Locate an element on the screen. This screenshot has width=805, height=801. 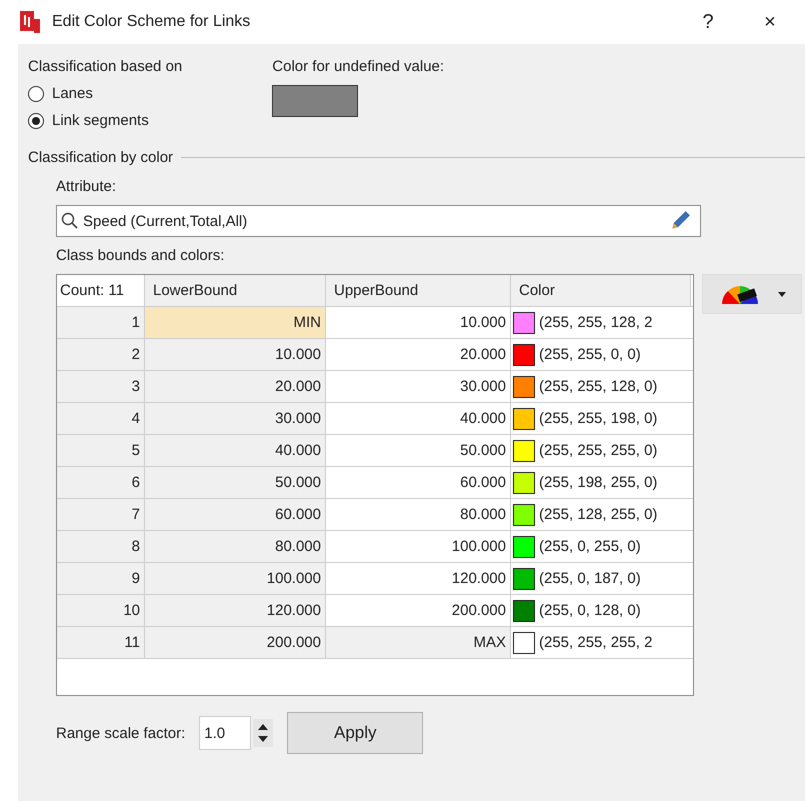
attribute-field: Speed (Current,Total,All) is located at coordinates (378, 221).